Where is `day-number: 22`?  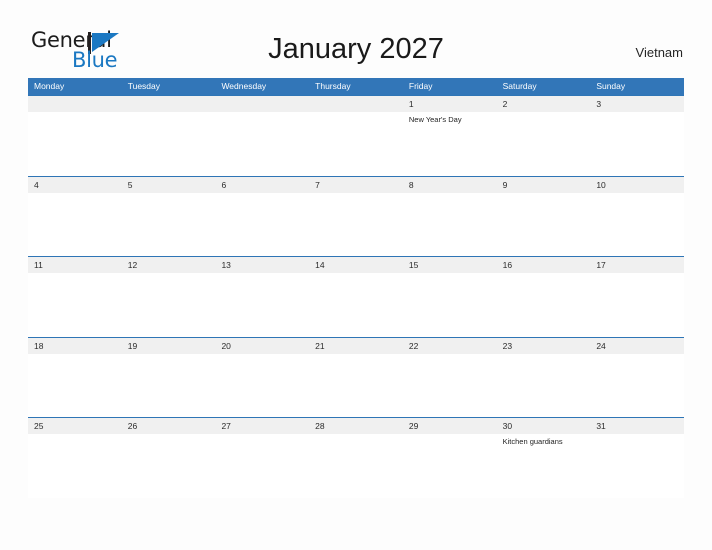 day-number: 22 is located at coordinates (450, 346).